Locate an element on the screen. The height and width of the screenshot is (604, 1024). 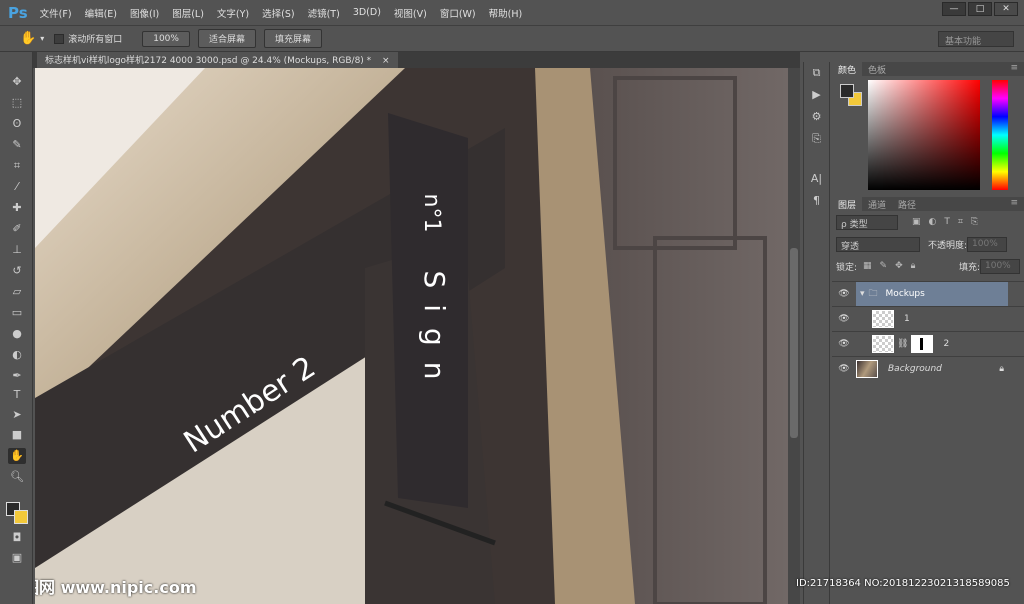
expand-arrow-icon: ▾ is located at coordinates (862, 294).